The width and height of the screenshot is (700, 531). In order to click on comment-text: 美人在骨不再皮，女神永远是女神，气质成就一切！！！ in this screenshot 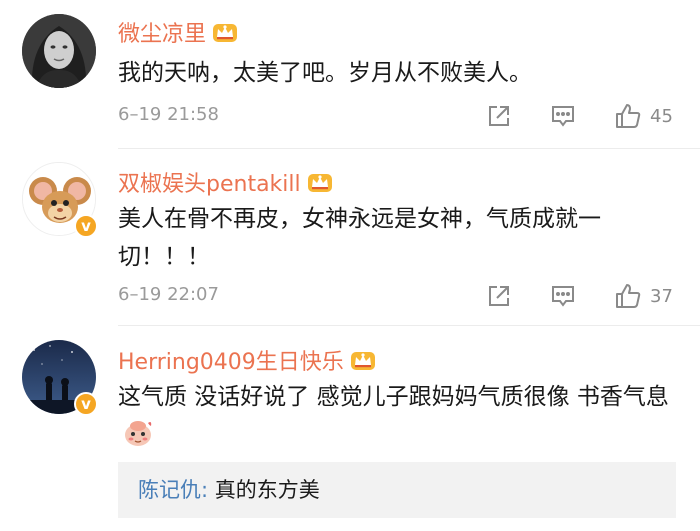, I will do `click(359, 238)`.